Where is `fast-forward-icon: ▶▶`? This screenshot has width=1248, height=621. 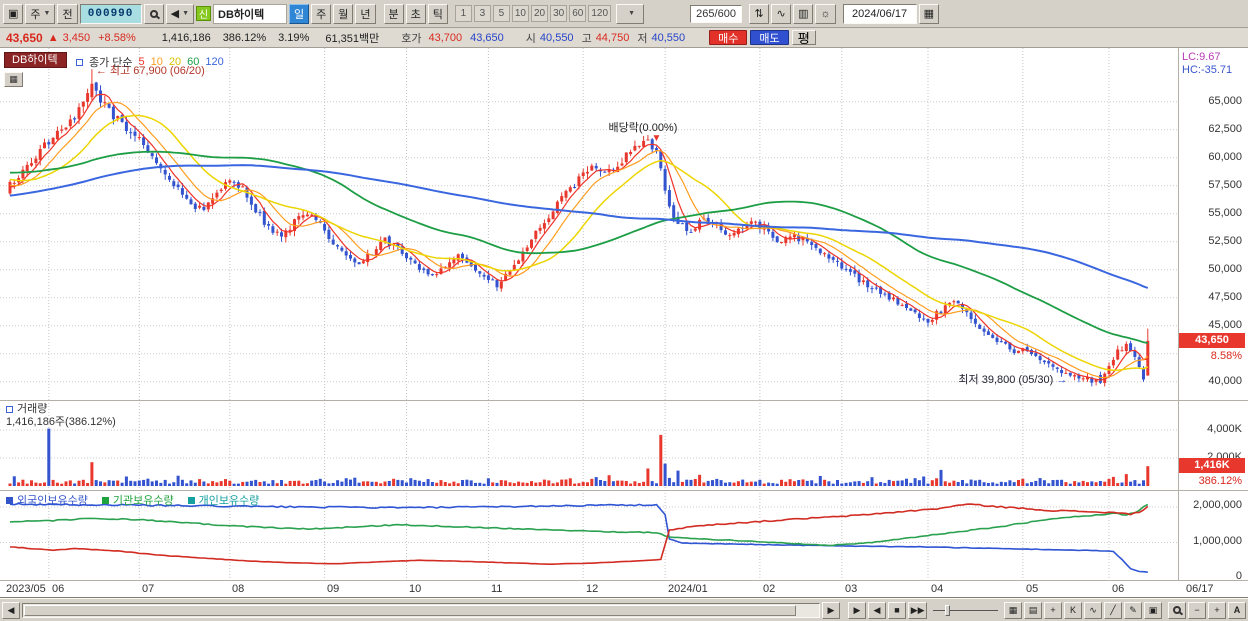 fast-forward-icon: ▶▶ is located at coordinates (917, 610).